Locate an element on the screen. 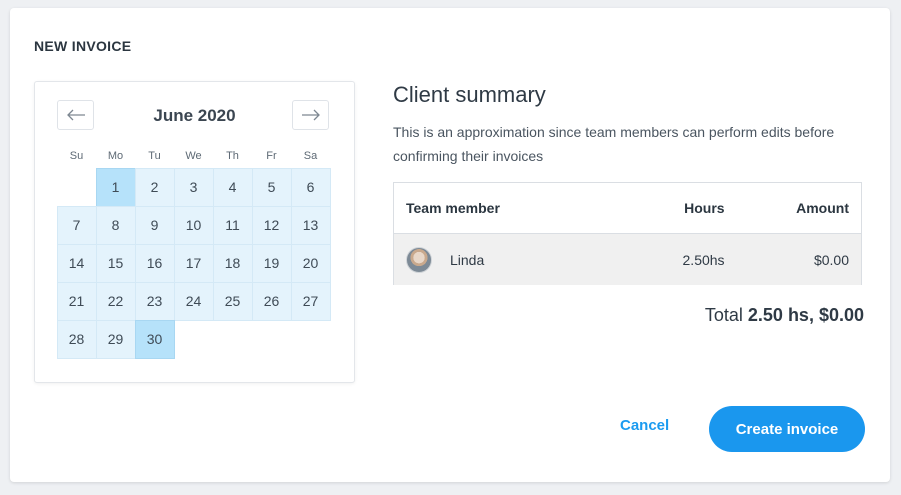  calendar-day: 24 is located at coordinates (193, 301).